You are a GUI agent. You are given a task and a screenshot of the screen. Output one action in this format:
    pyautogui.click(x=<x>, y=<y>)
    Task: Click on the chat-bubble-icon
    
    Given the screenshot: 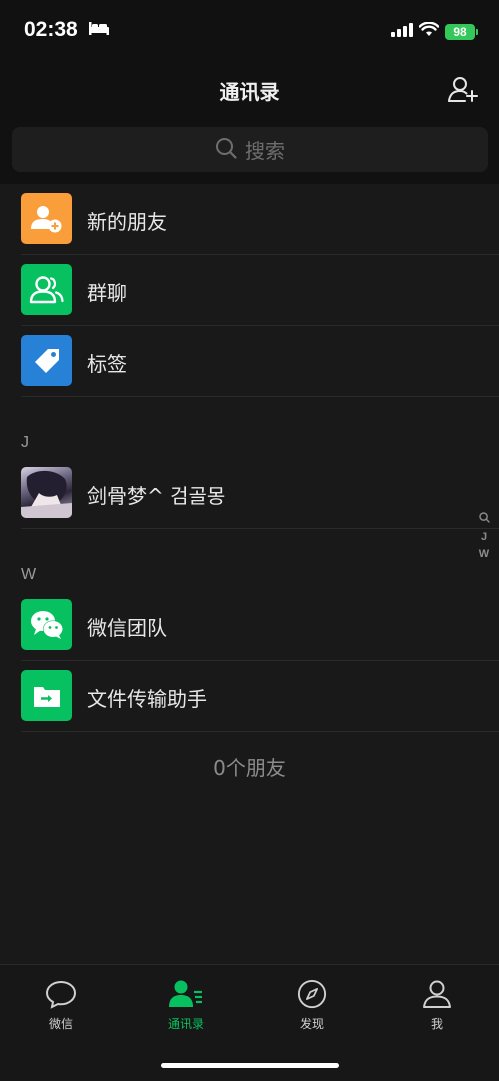 What is the action you would take?
    pyautogui.click(x=61, y=996)
    